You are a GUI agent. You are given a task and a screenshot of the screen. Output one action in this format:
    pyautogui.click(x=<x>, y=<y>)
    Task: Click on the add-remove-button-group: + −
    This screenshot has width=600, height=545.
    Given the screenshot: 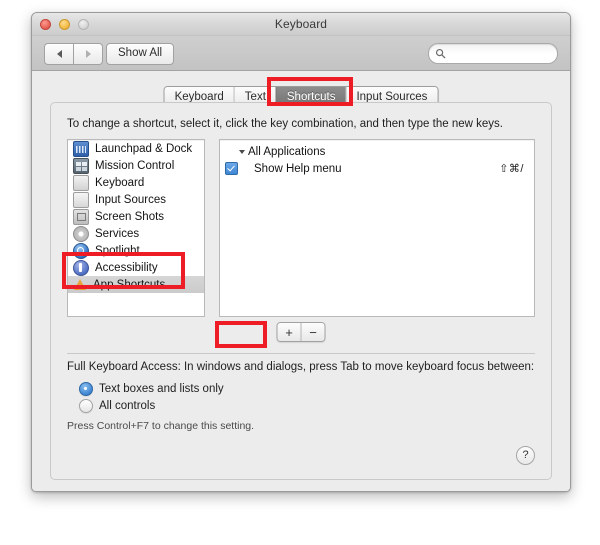 What is the action you would take?
    pyautogui.click(x=301, y=332)
    